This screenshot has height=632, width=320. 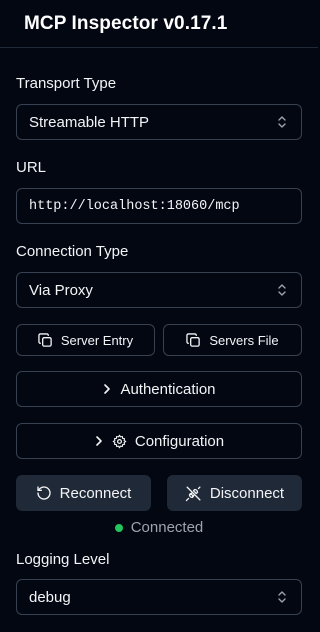 I want to click on app-title: MCP Inspector v0.17.1, so click(x=126, y=23).